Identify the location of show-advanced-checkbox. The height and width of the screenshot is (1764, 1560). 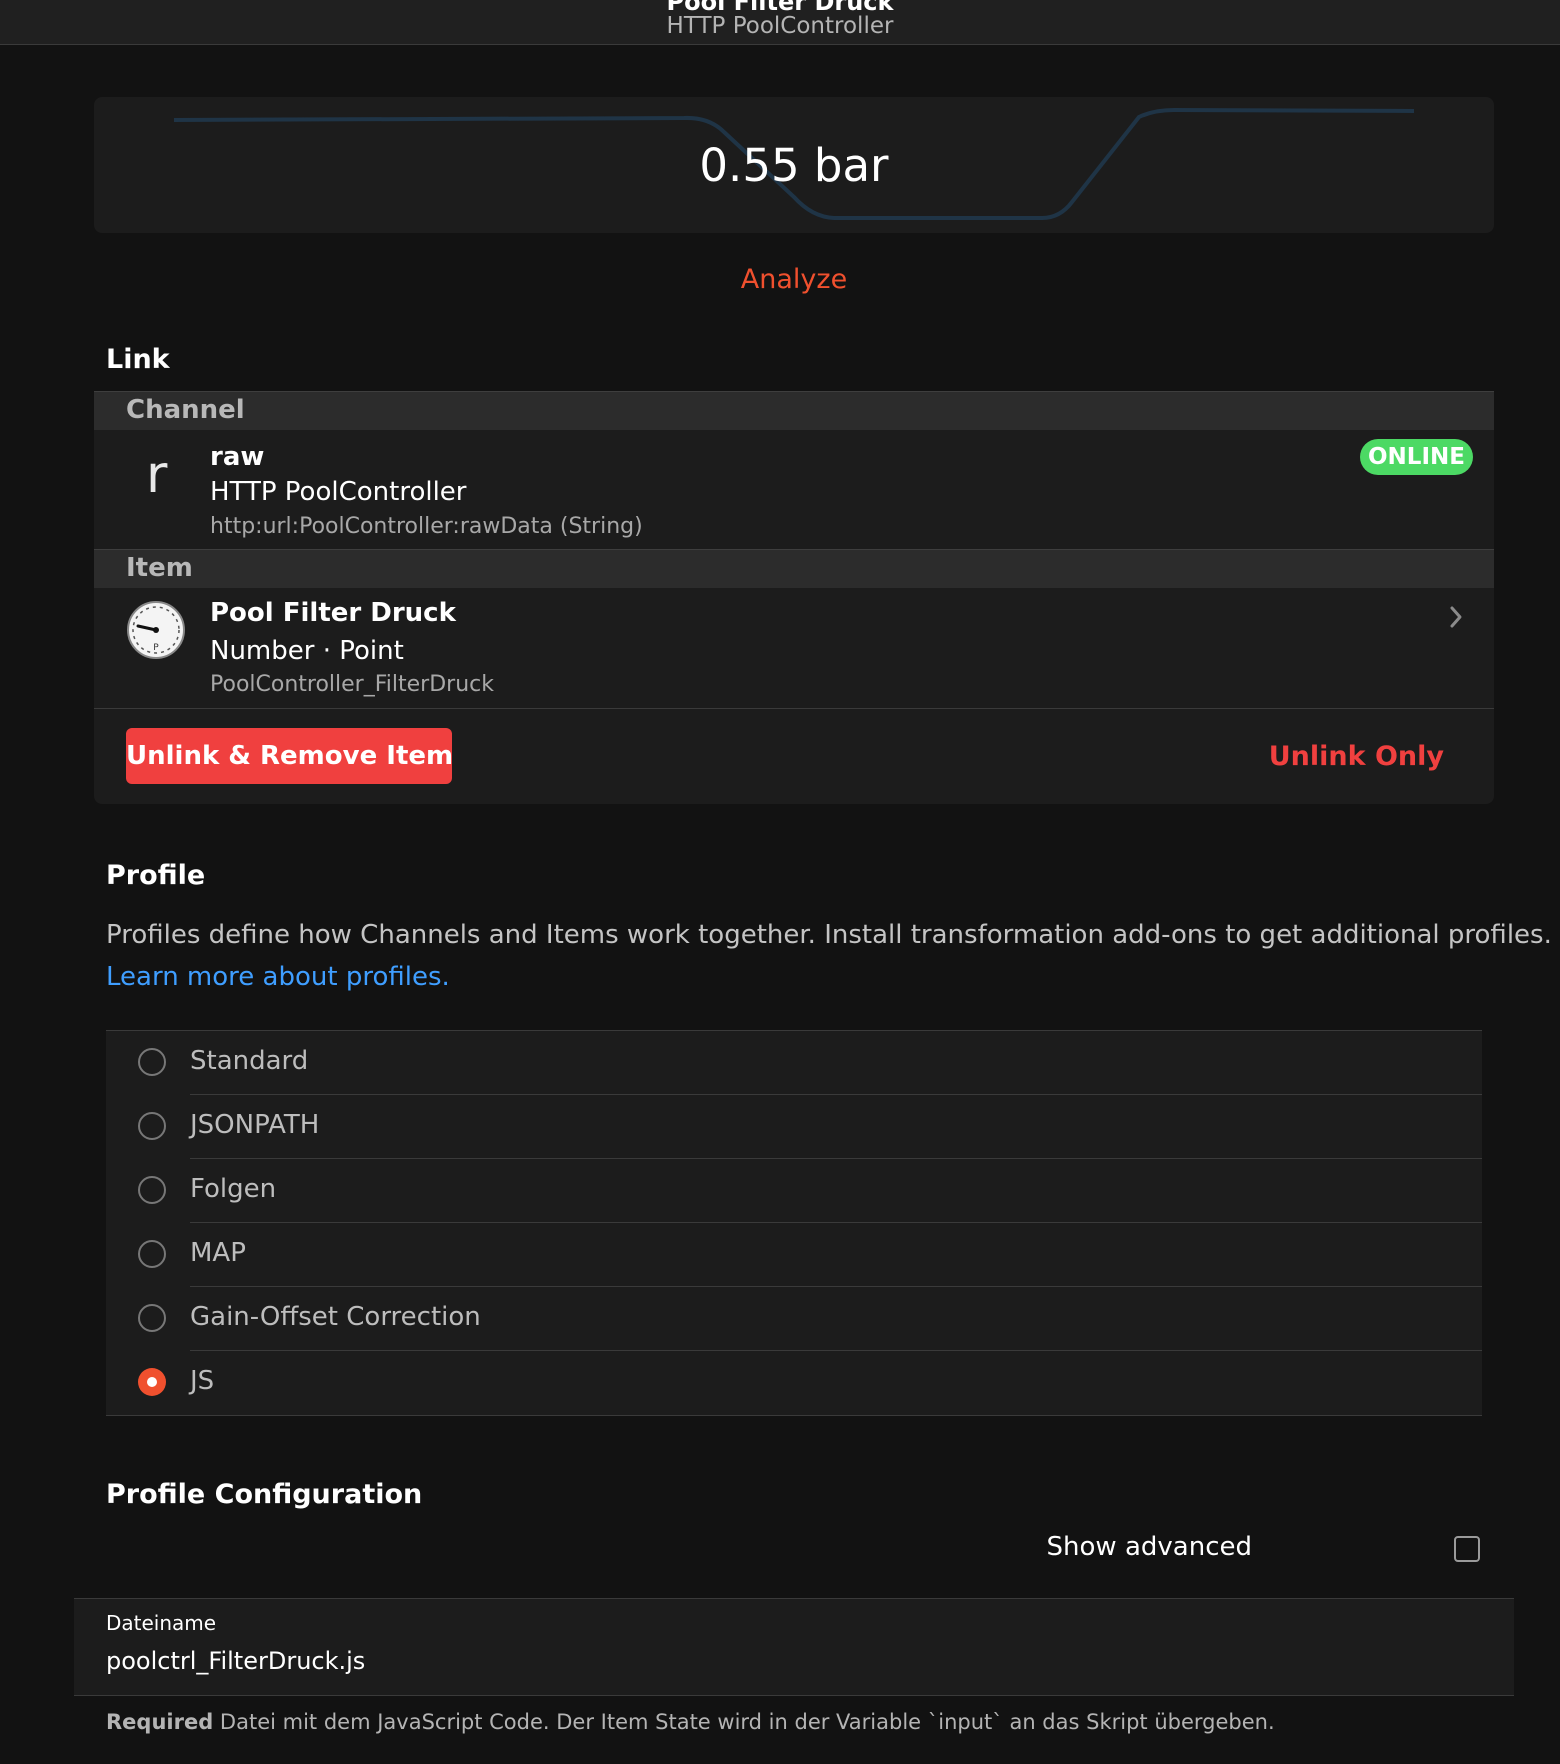
(1467, 1549).